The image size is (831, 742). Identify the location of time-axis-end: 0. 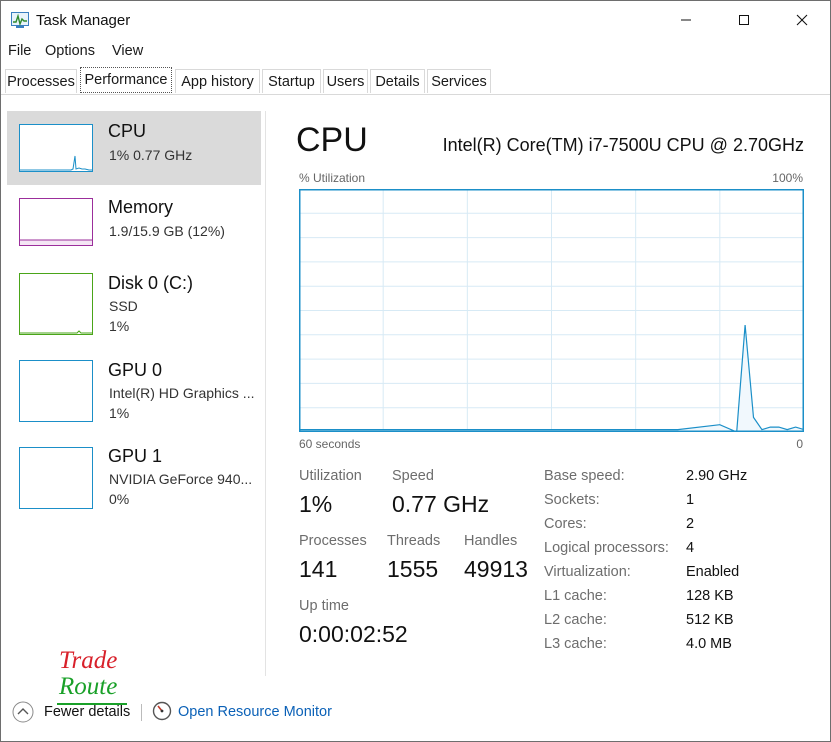
(799, 444).